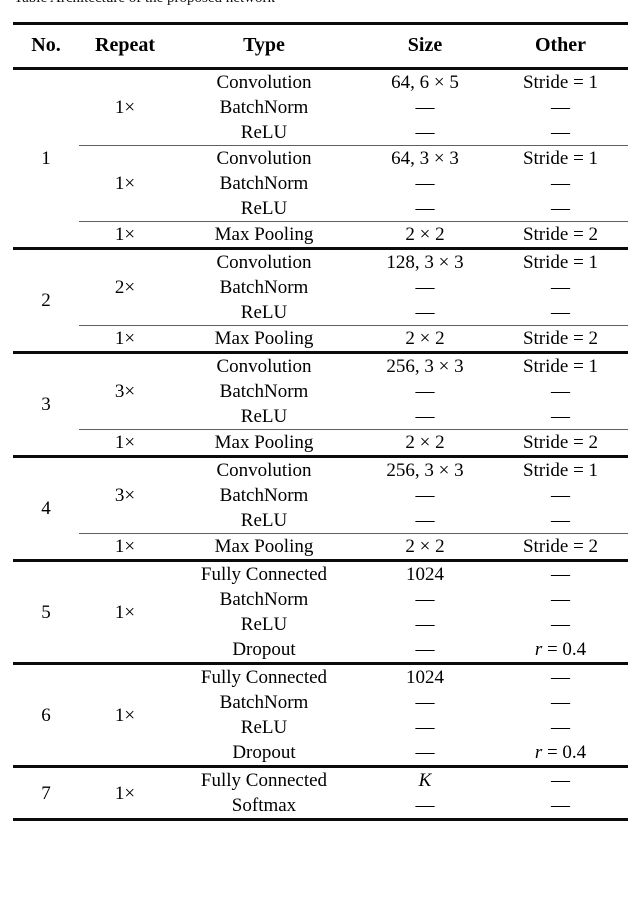  I want to click on layer-size-cell: 256, 3 × 3 — —, so click(425, 392).